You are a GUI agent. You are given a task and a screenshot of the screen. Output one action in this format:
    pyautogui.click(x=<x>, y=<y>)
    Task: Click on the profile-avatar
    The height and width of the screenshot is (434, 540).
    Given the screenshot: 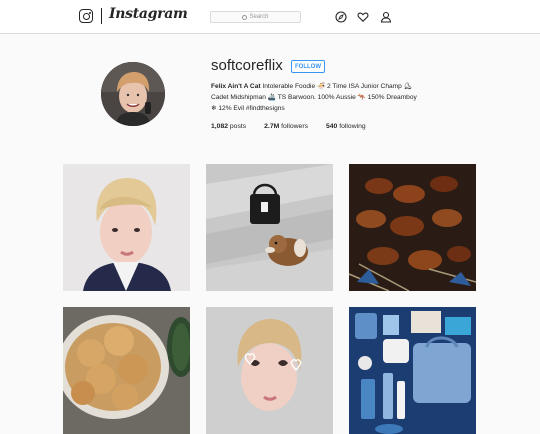 What is the action you would take?
    pyautogui.click(x=133, y=94)
    